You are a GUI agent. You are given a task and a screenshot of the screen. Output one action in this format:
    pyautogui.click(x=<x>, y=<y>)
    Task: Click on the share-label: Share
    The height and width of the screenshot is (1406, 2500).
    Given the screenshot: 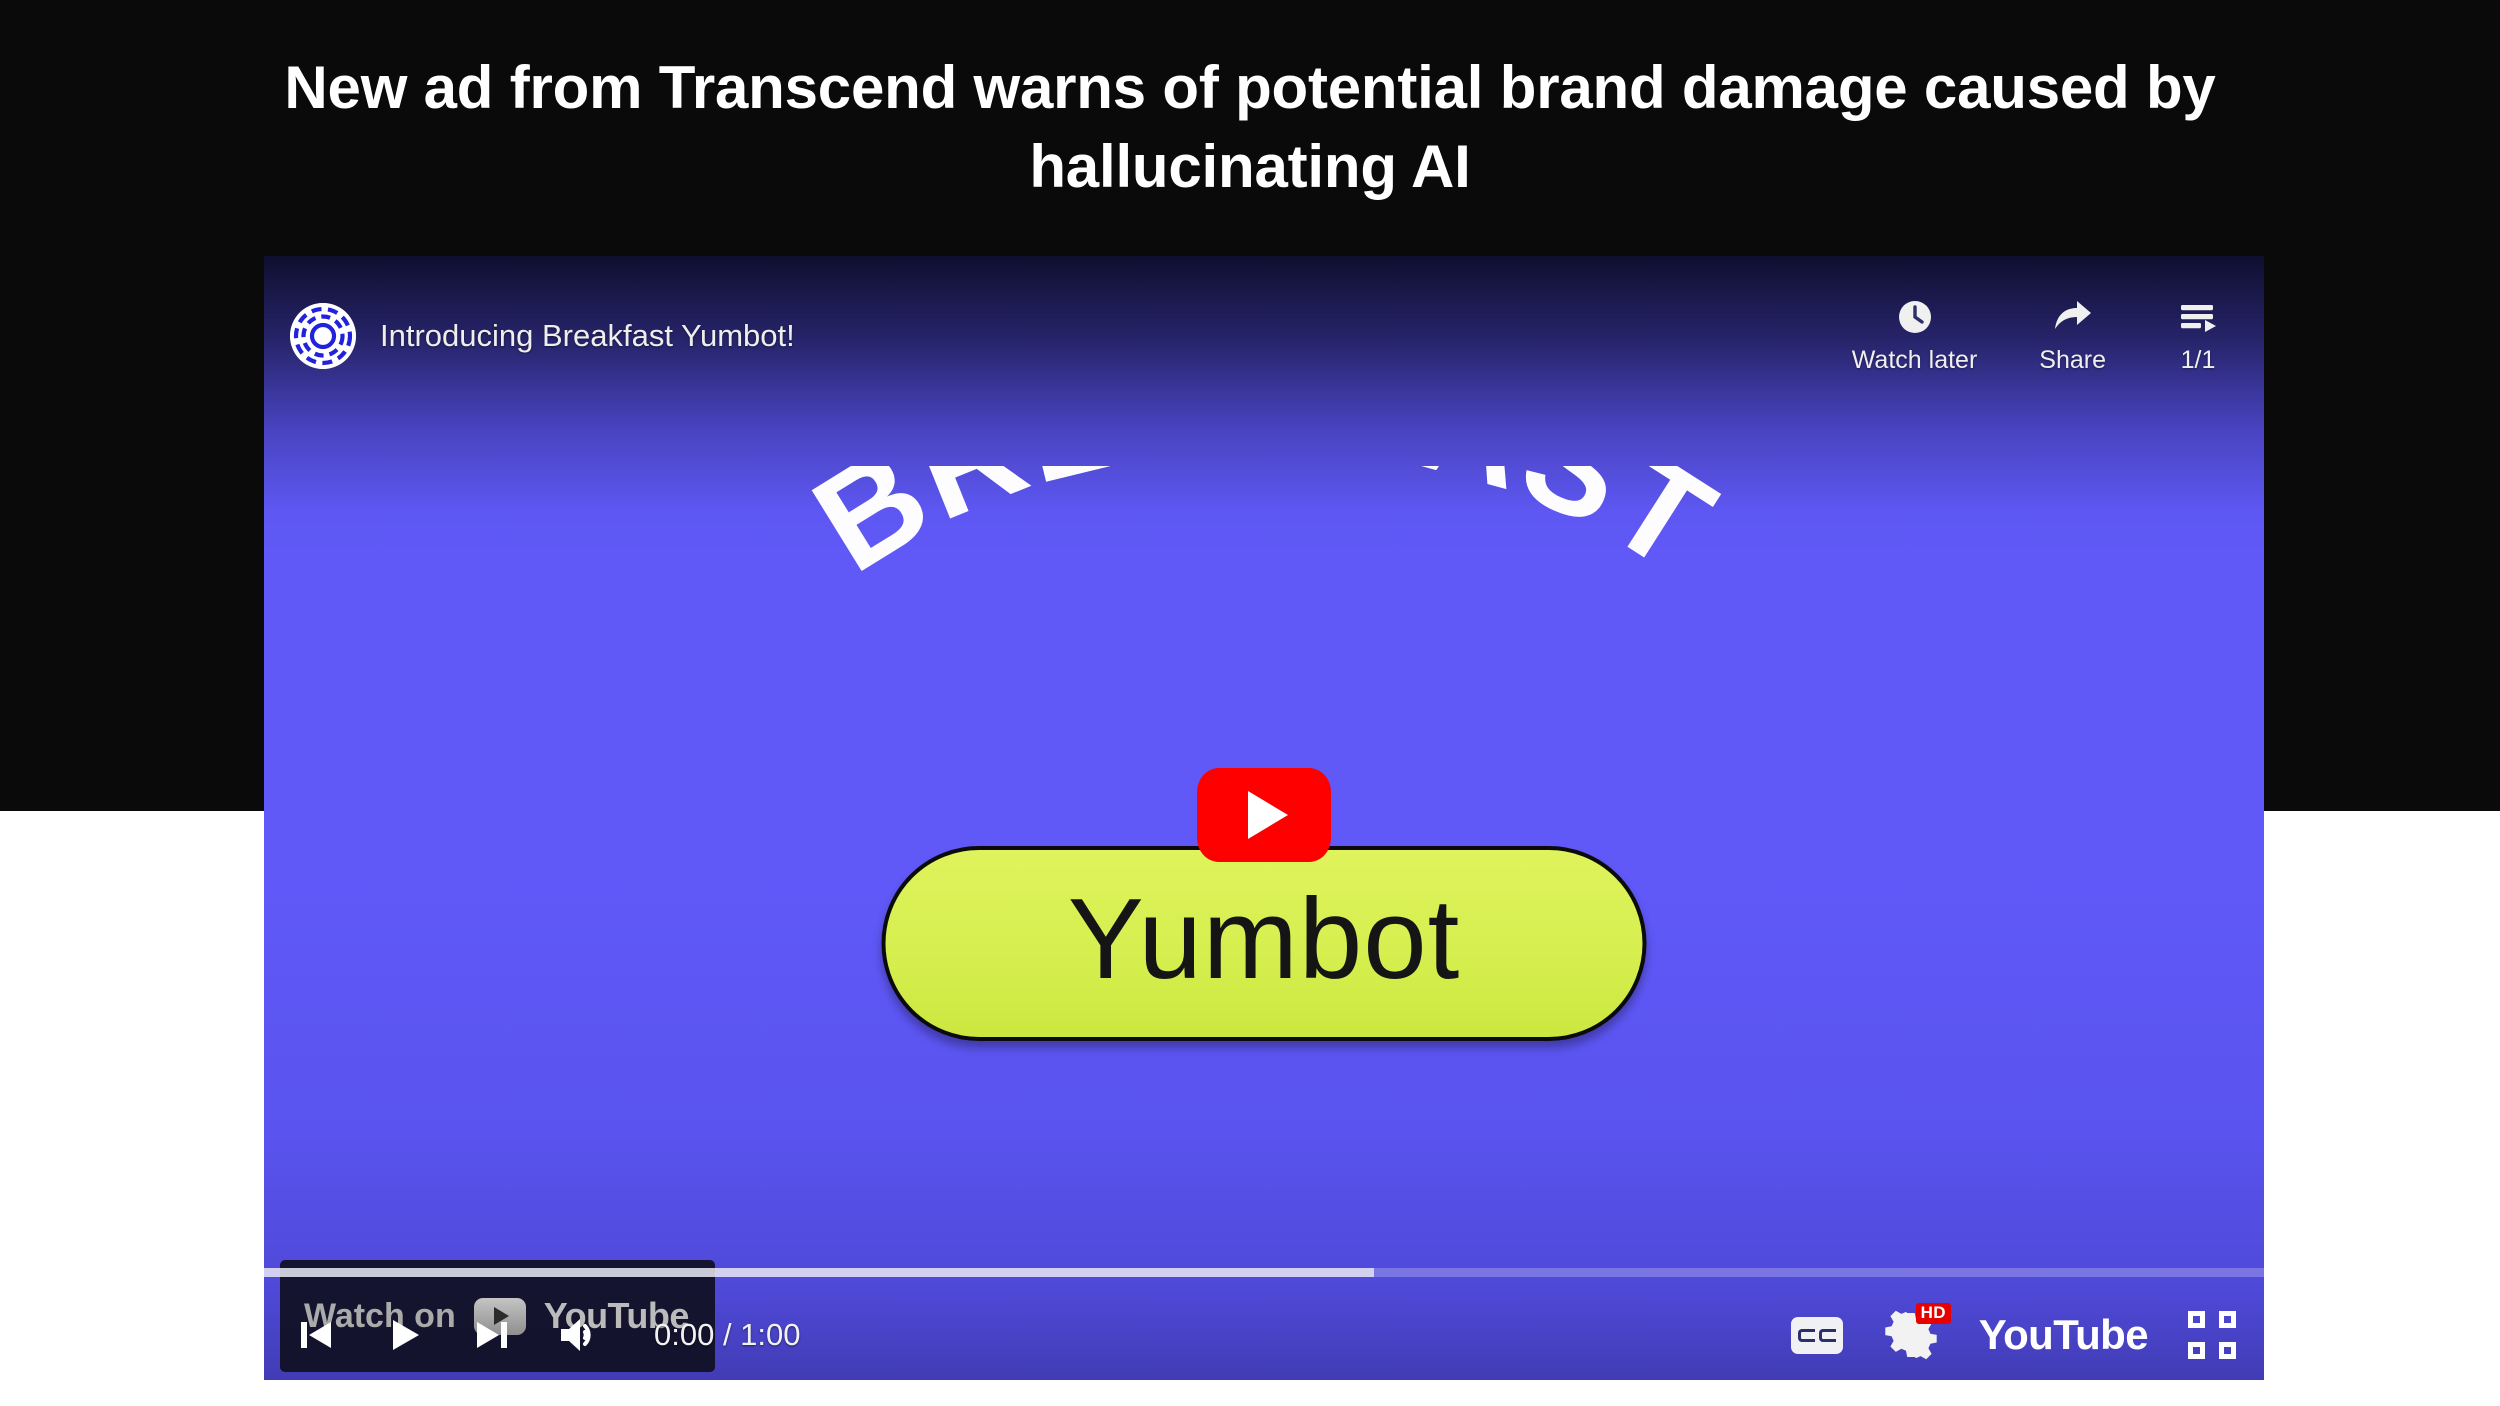 What is the action you would take?
    pyautogui.click(x=2072, y=360)
    